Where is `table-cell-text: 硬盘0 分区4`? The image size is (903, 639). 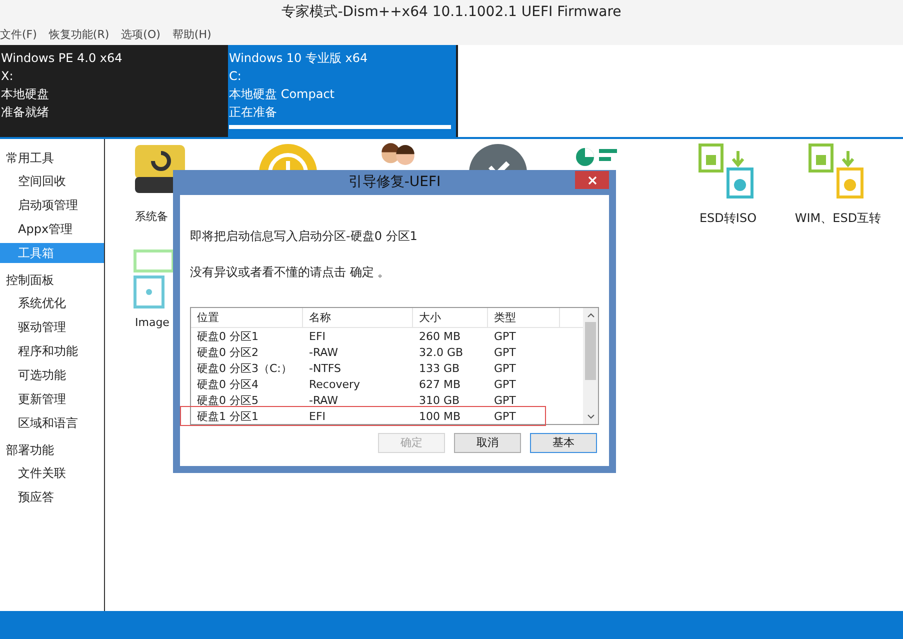 table-cell-text: 硬盘0 分区4 is located at coordinates (228, 384).